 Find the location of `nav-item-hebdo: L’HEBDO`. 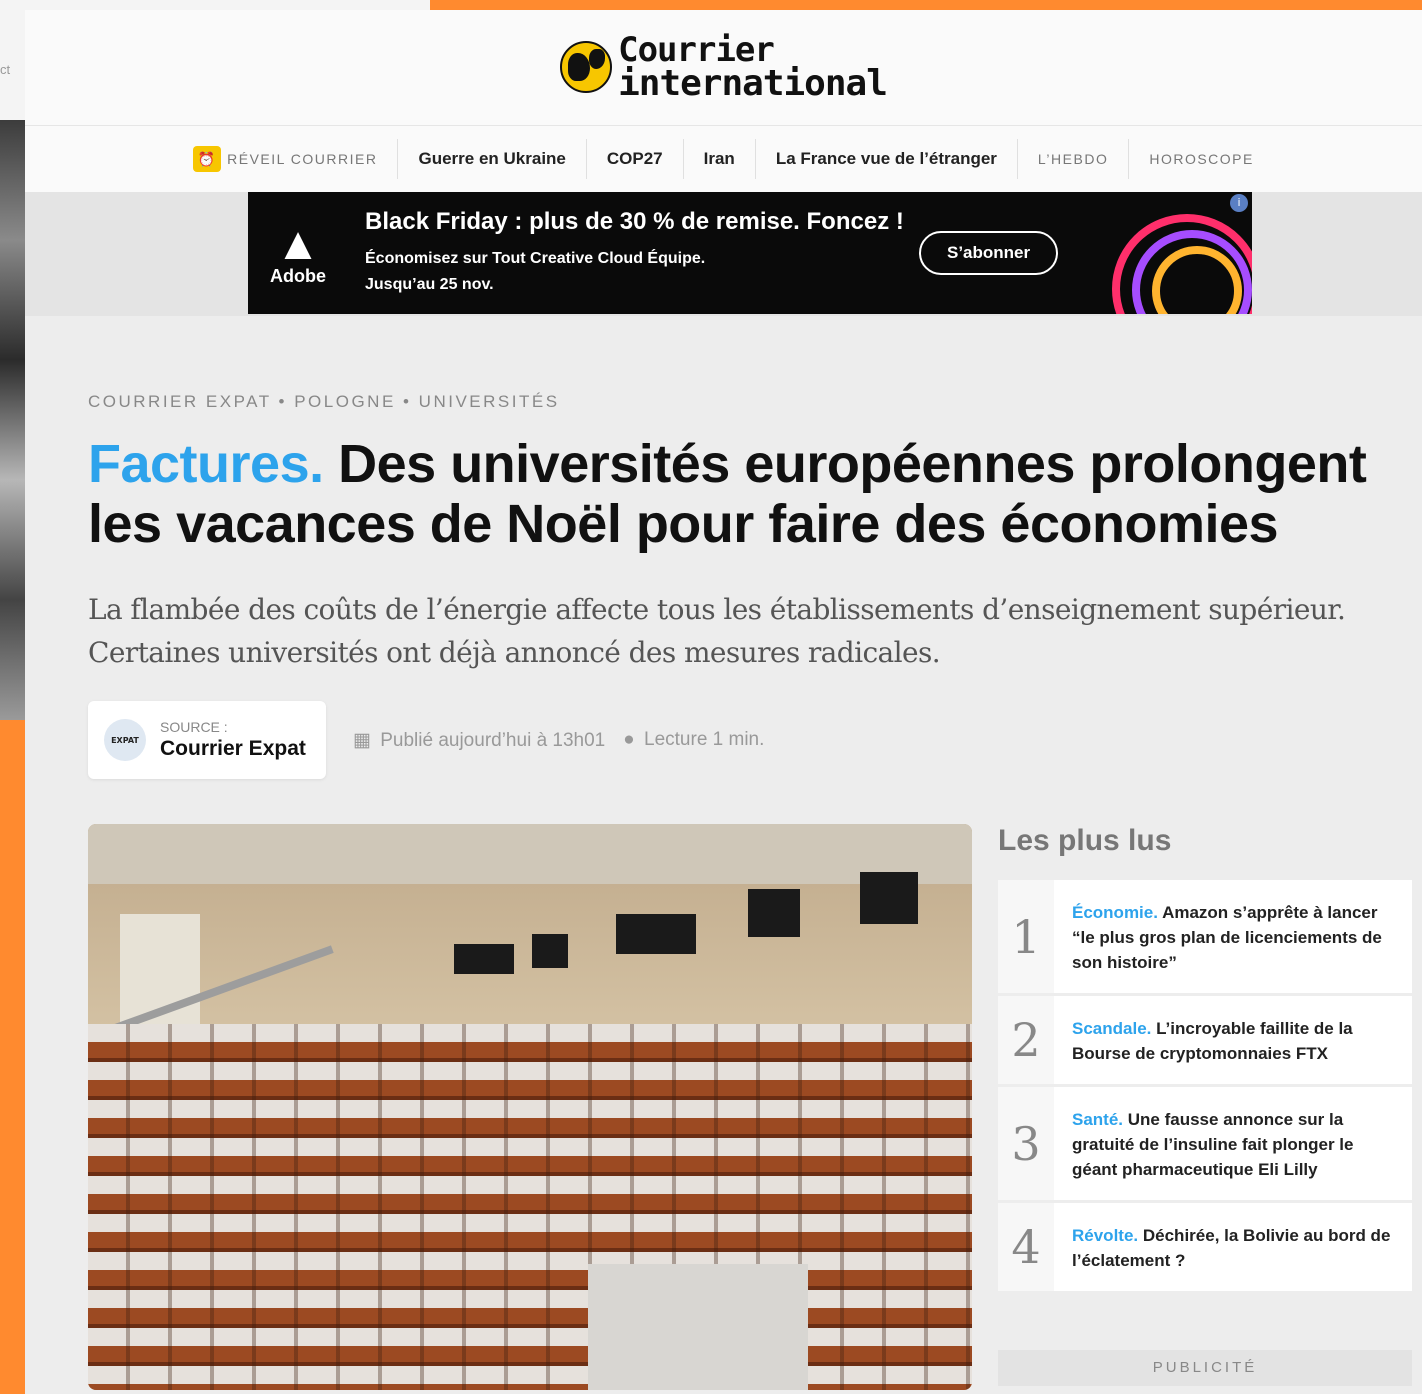

nav-item-hebdo: L’HEBDO is located at coordinates (1074, 159).